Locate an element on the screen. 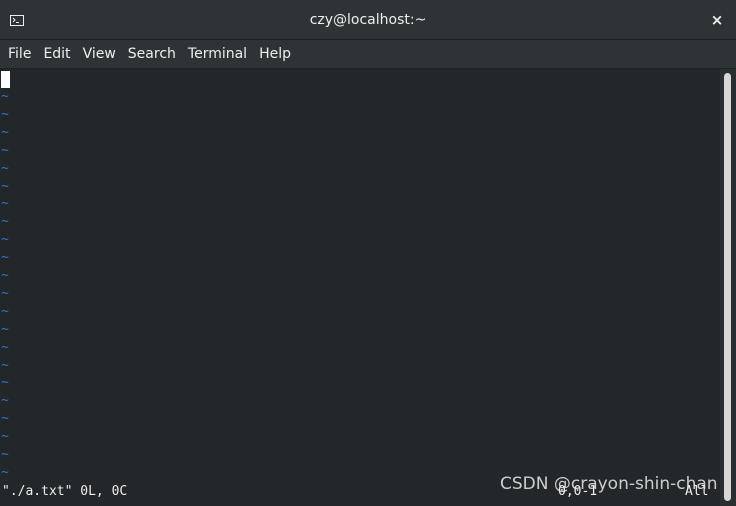 Image resolution: width=736 pixels, height=506 pixels. menu-terminal: Terminal is located at coordinates (217, 54).